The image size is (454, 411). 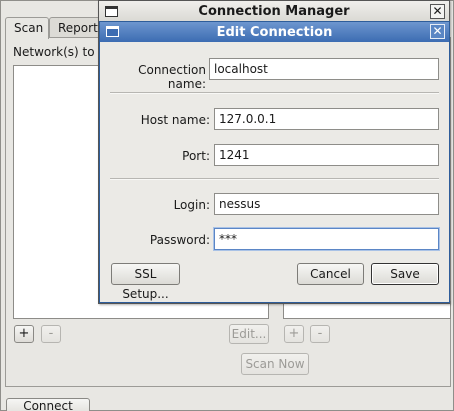 I want to click on right-add-button: +, so click(x=294, y=334).